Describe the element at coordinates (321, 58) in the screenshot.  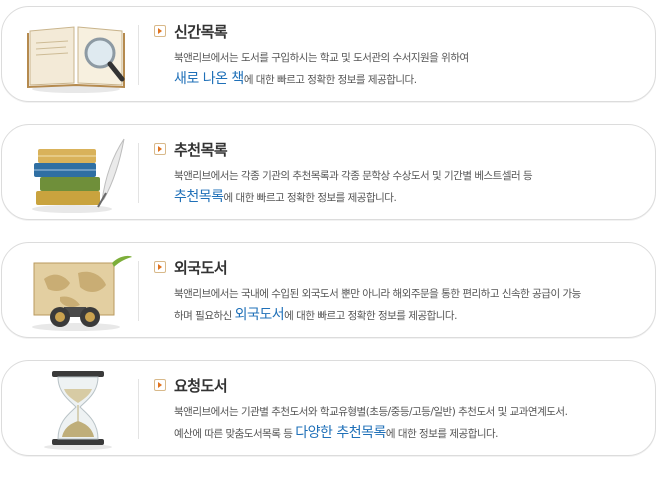
I see `section-description: 북앤리브에서는 도서를 구입하시는 학교 및 도서관의 수서지원을 위하여` at that location.